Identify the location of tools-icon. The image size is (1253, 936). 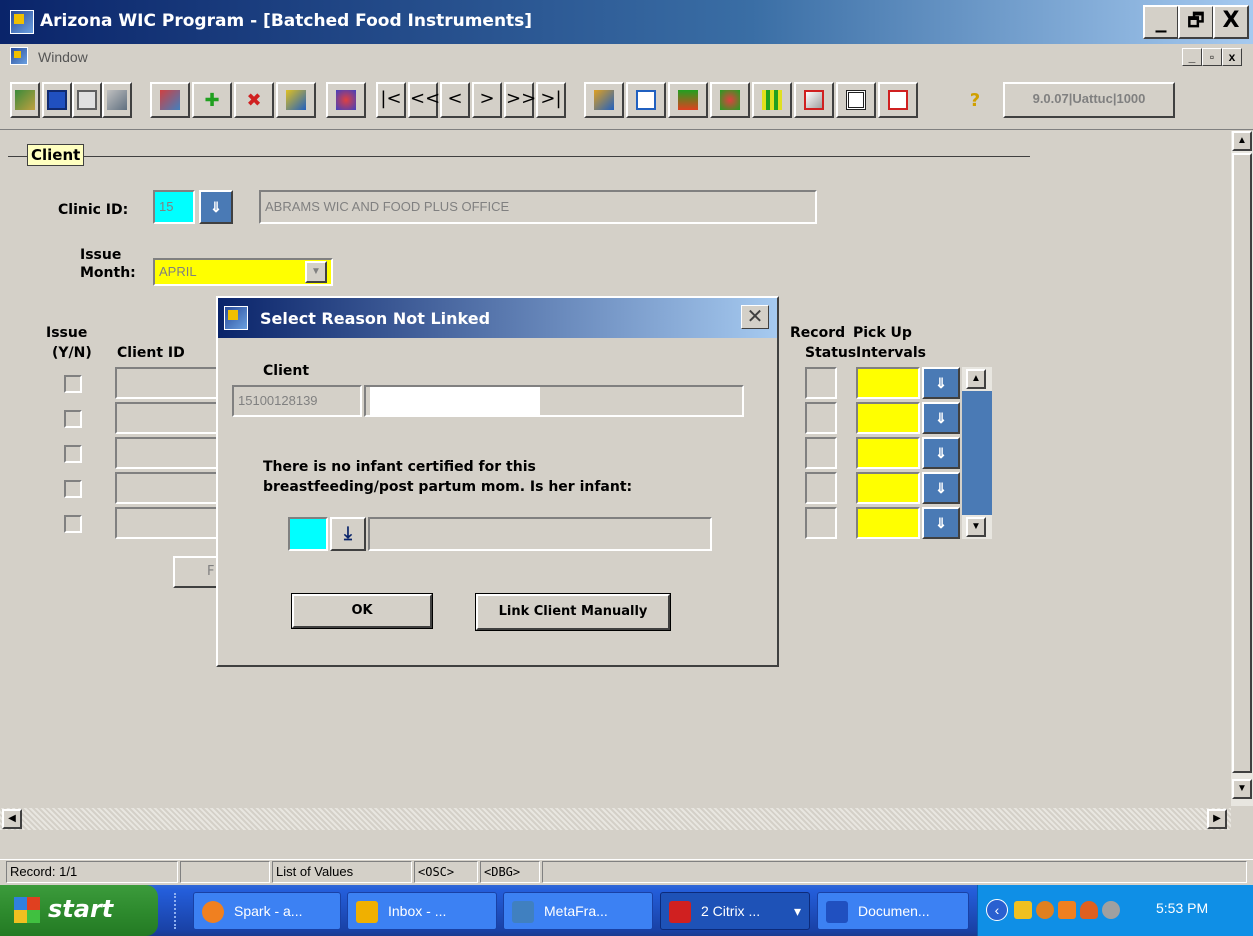
(604, 100).